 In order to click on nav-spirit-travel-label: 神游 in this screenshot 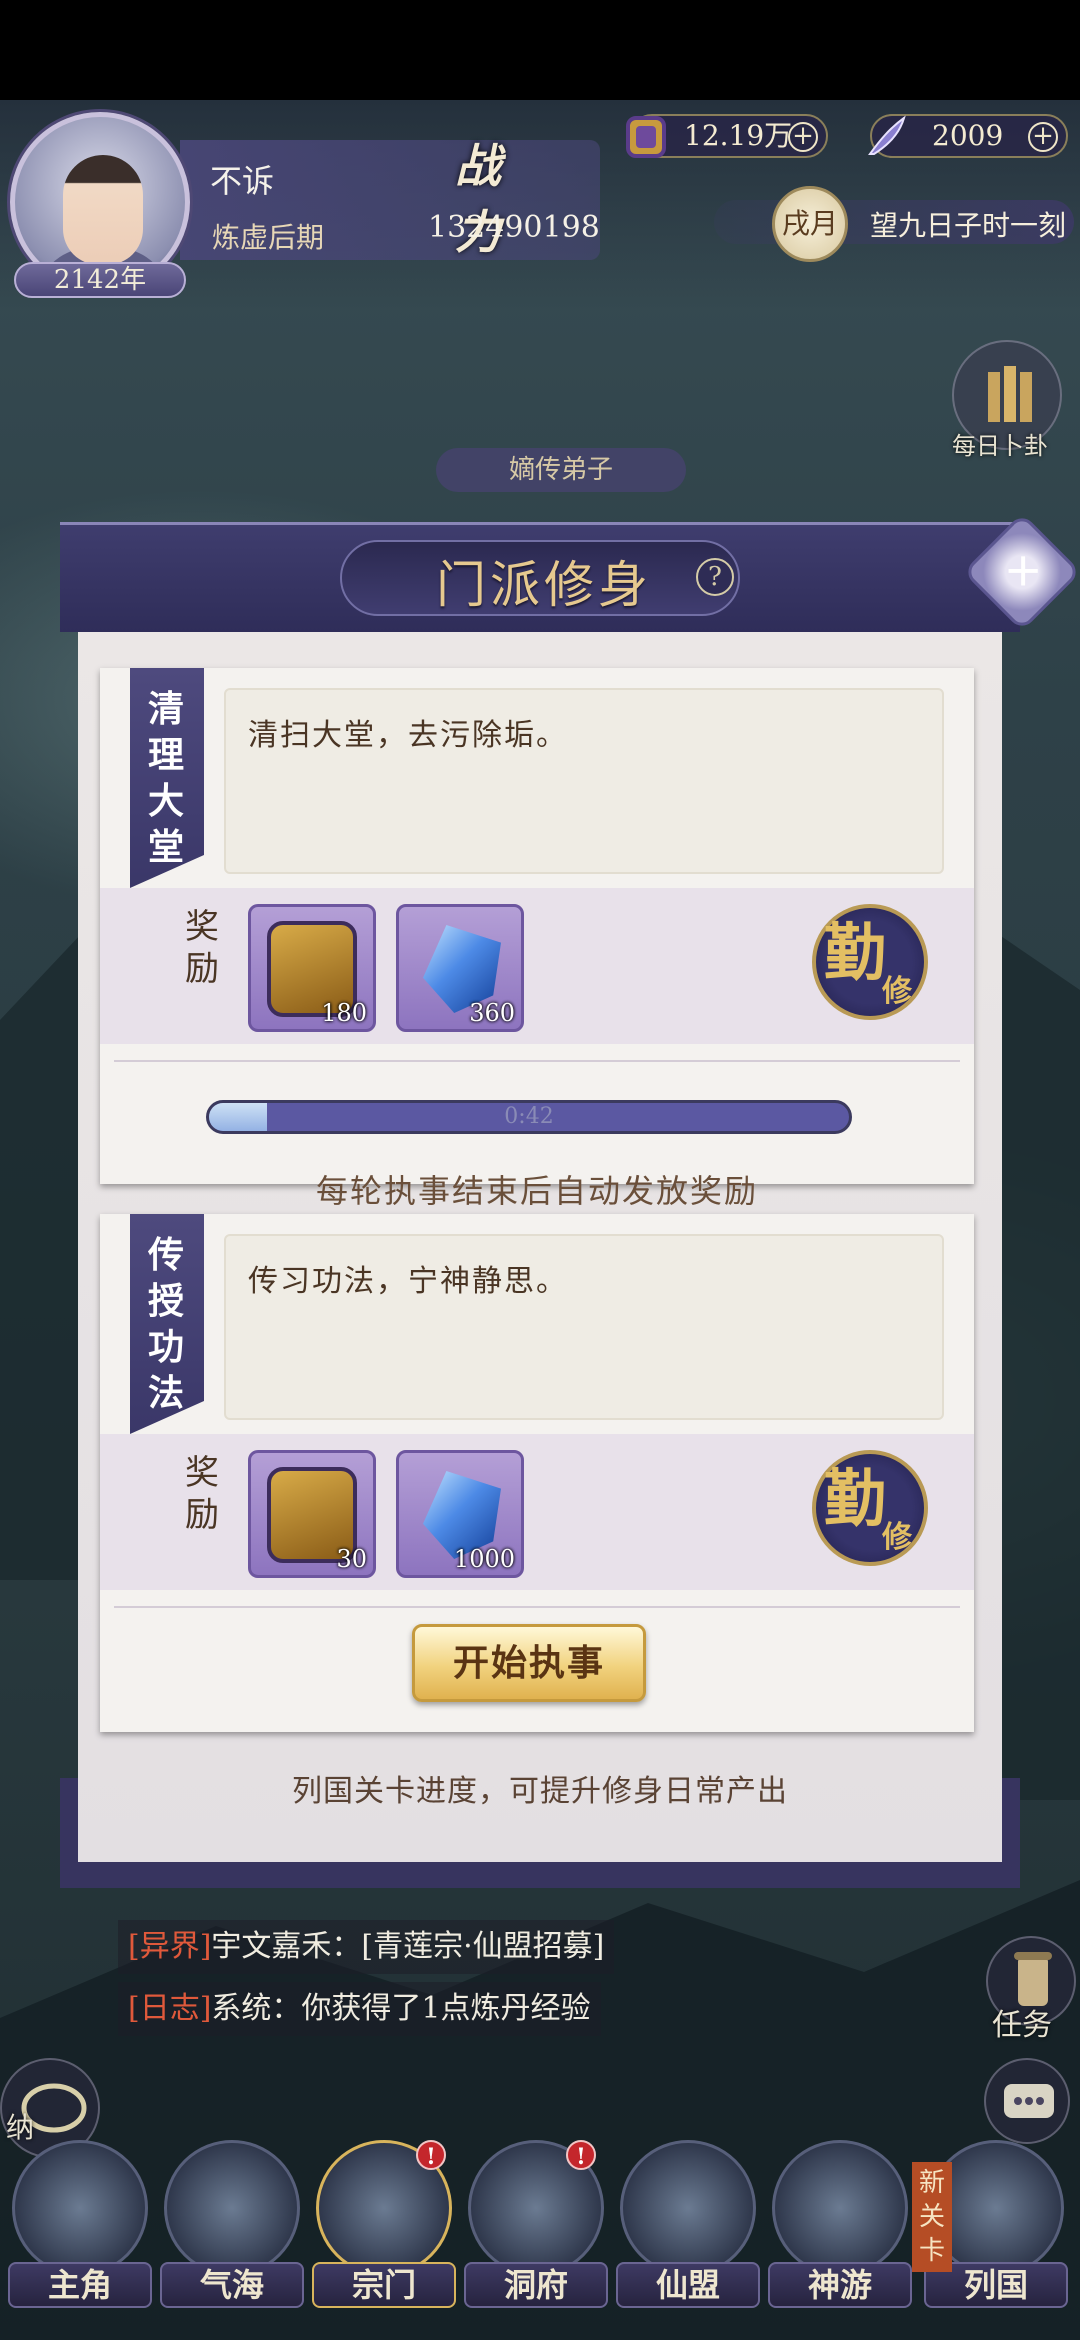, I will do `click(840, 2285)`.